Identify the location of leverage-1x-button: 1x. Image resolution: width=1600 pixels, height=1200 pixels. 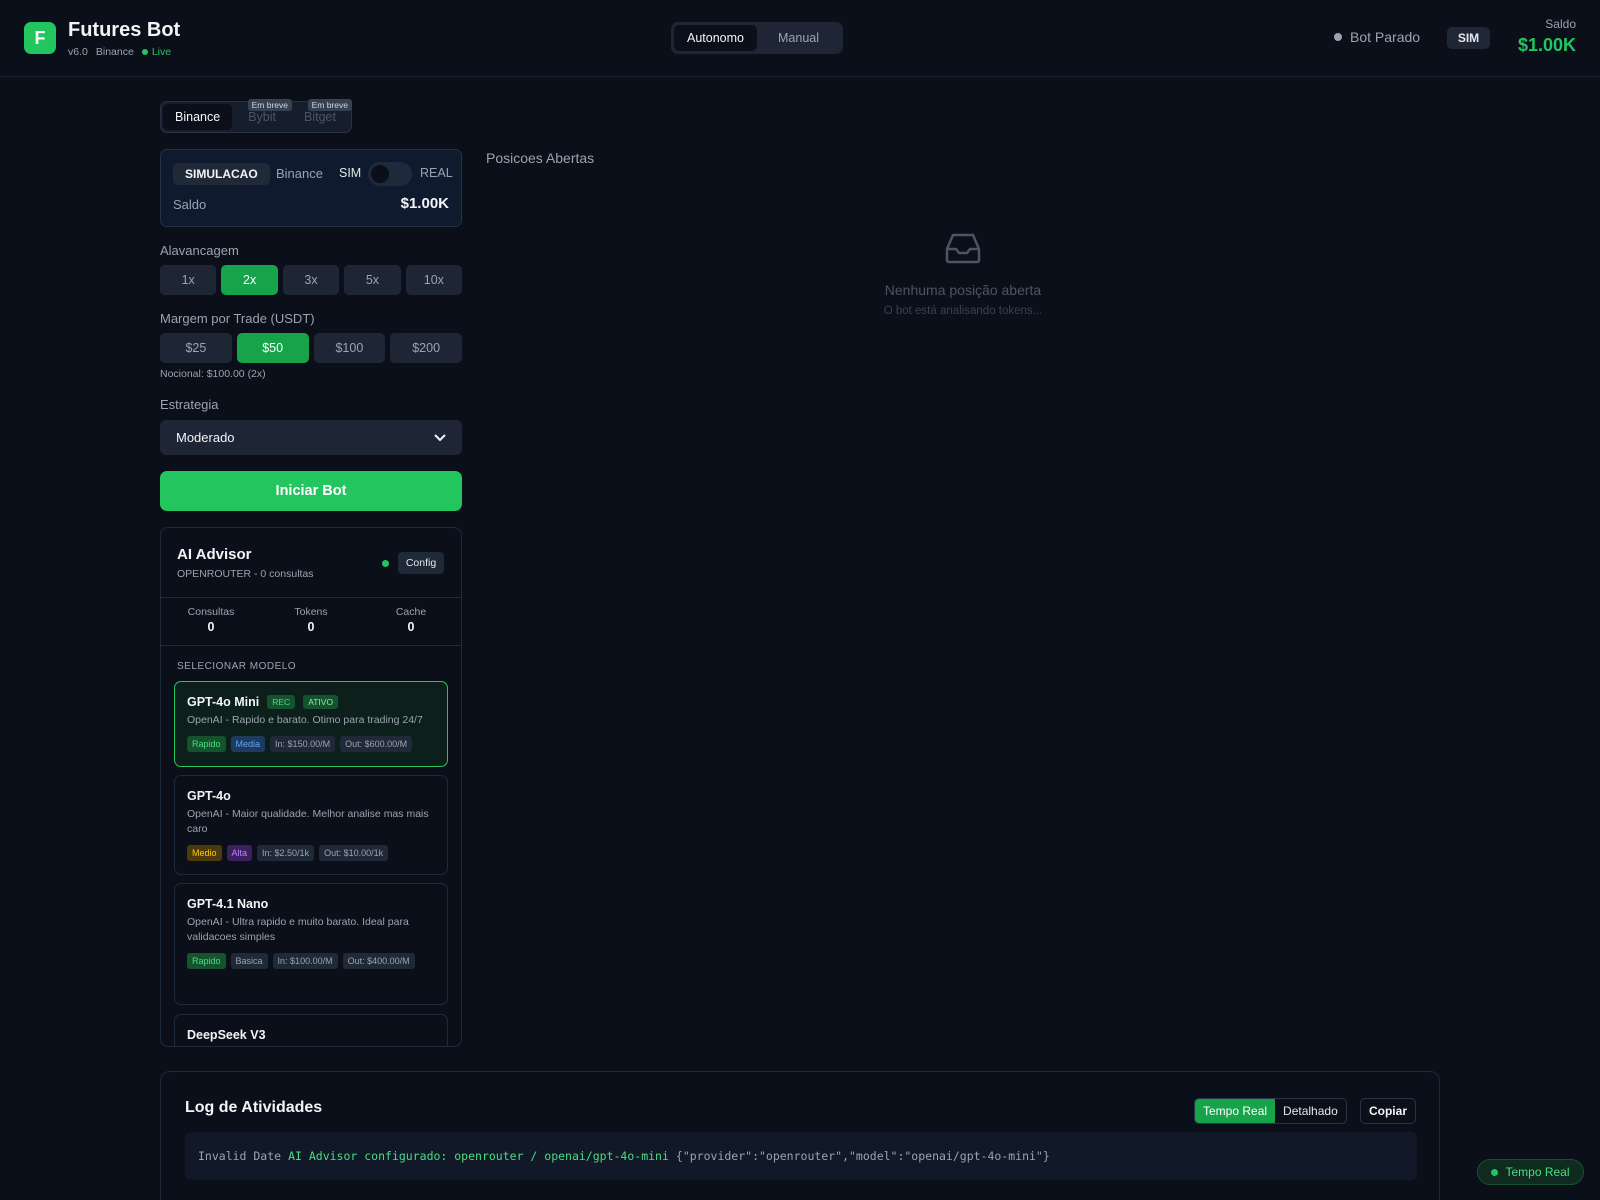
(188, 280).